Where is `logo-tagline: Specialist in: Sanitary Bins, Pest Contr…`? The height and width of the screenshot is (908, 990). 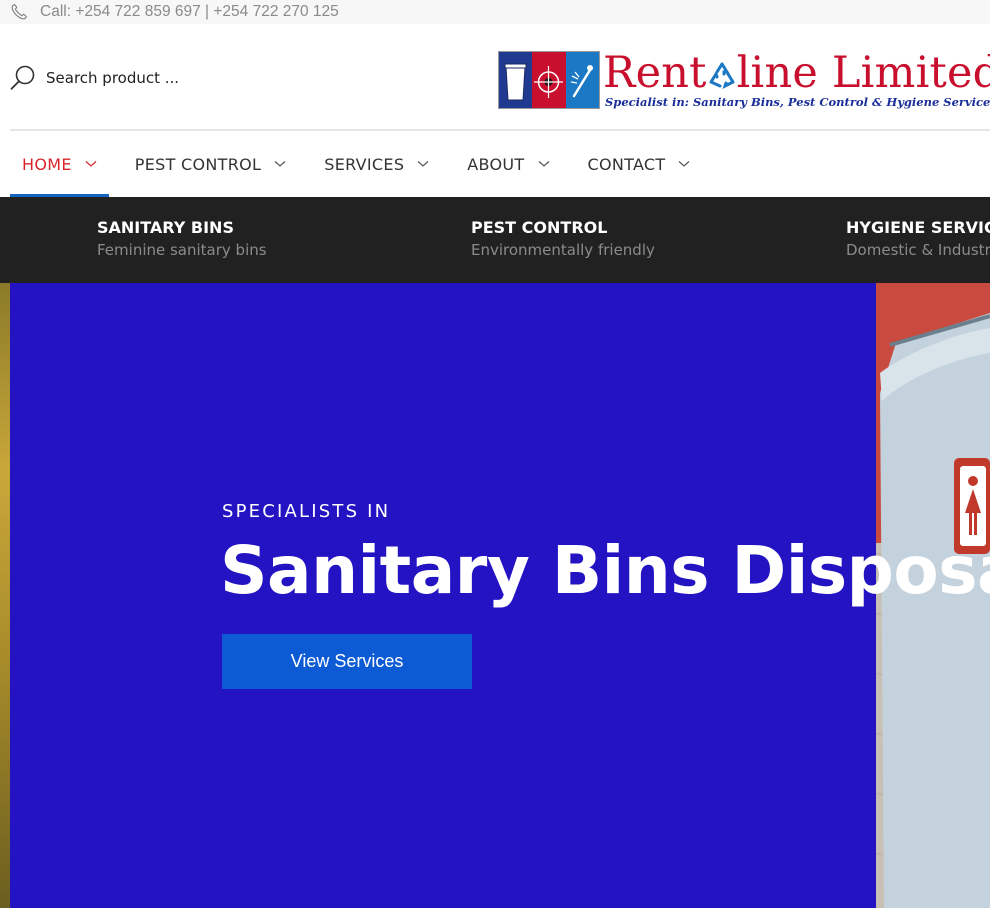
logo-tagline: Specialist in: Sanitary Bins, Pest Contr… is located at coordinates (797, 102).